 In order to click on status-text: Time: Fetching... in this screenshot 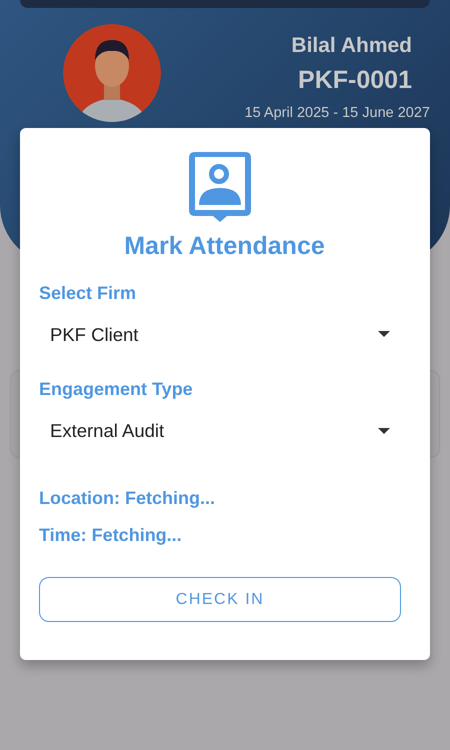, I will do `click(111, 535)`.